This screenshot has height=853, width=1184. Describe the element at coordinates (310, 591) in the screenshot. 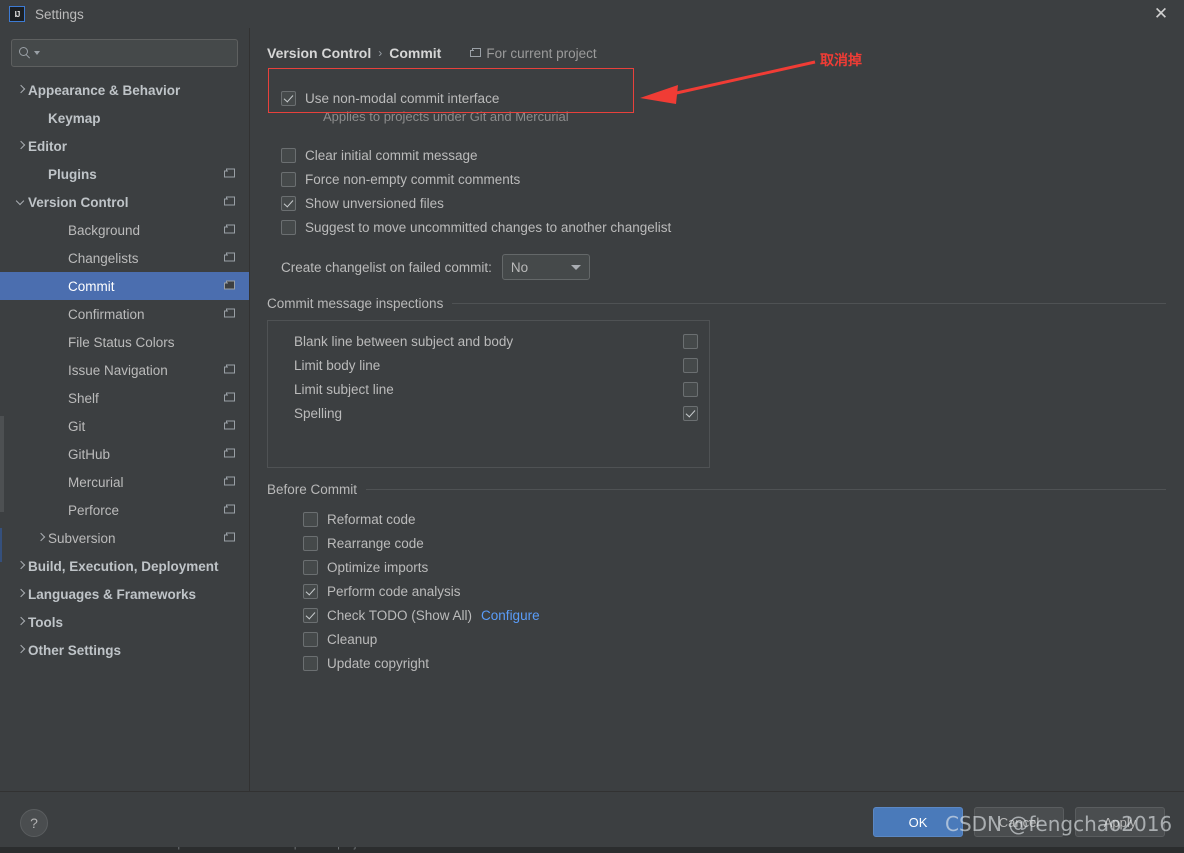

I see `before-commit-perform-code-analysis-checkbox` at that location.